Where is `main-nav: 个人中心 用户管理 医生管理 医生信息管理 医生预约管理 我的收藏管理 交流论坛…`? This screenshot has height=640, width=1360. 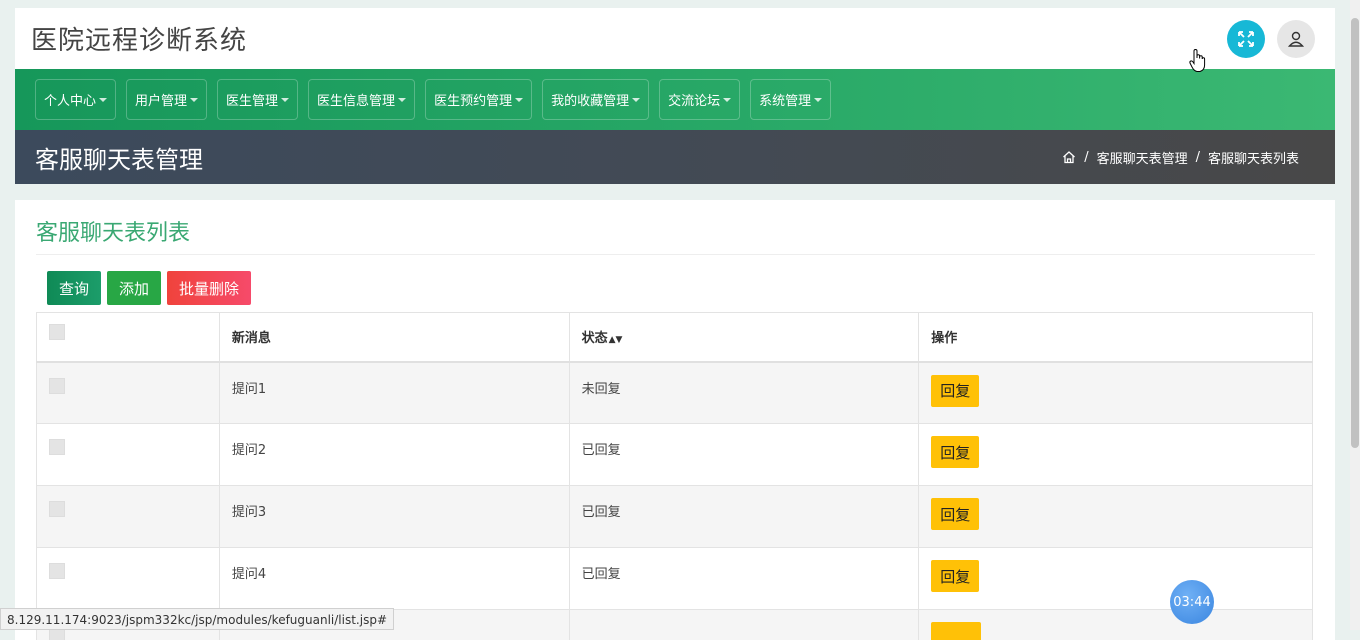 main-nav: 个人中心 用户管理 医生管理 医生信息管理 医生预约管理 我的收藏管理 交流论坛… is located at coordinates (675, 99).